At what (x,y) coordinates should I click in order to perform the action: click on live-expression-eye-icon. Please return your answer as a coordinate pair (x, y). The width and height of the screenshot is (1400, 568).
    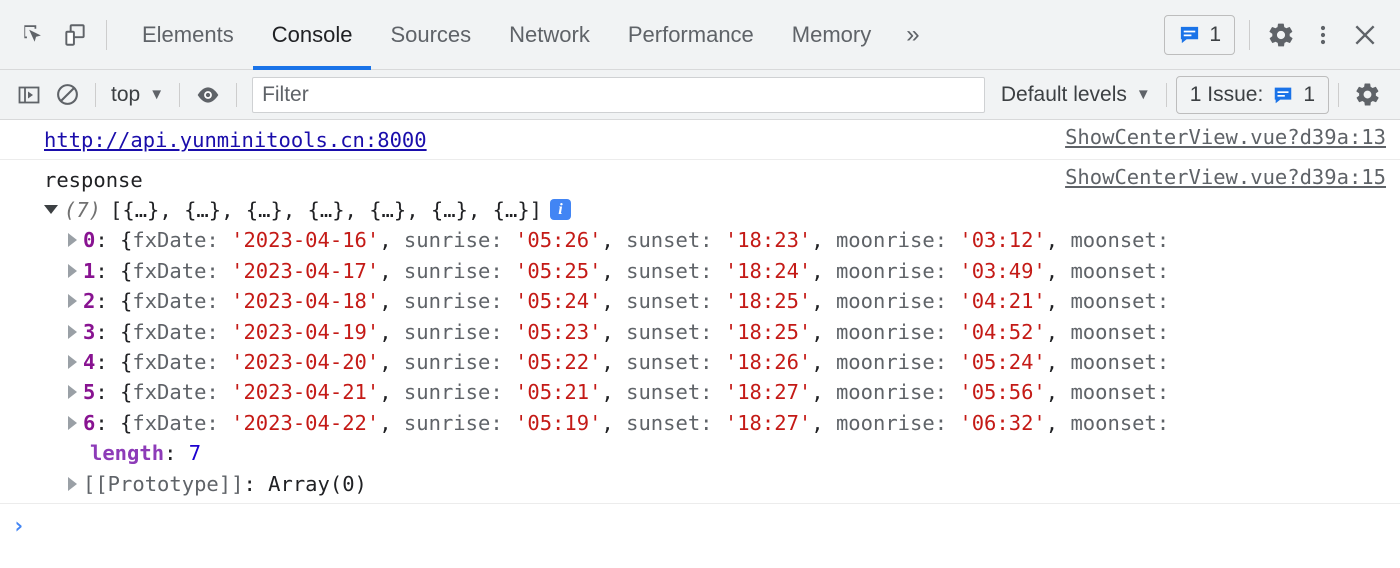
    Looking at the image, I should click on (208, 95).